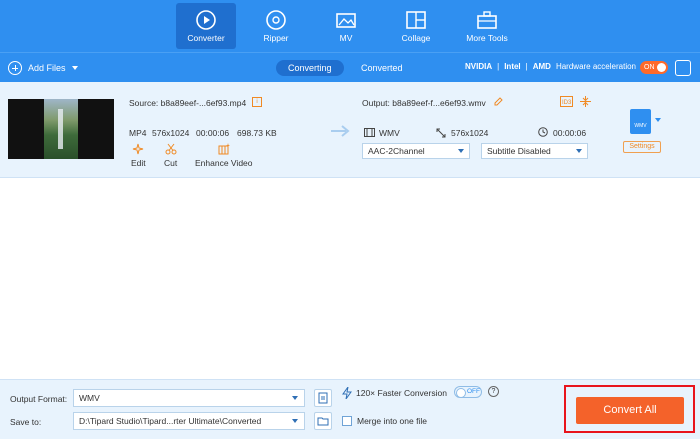 The image size is (700, 439). What do you see at coordinates (519, 151) in the screenshot?
I see `subtitle-value: Subtitle Disabled` at bounding box center [519, 151].